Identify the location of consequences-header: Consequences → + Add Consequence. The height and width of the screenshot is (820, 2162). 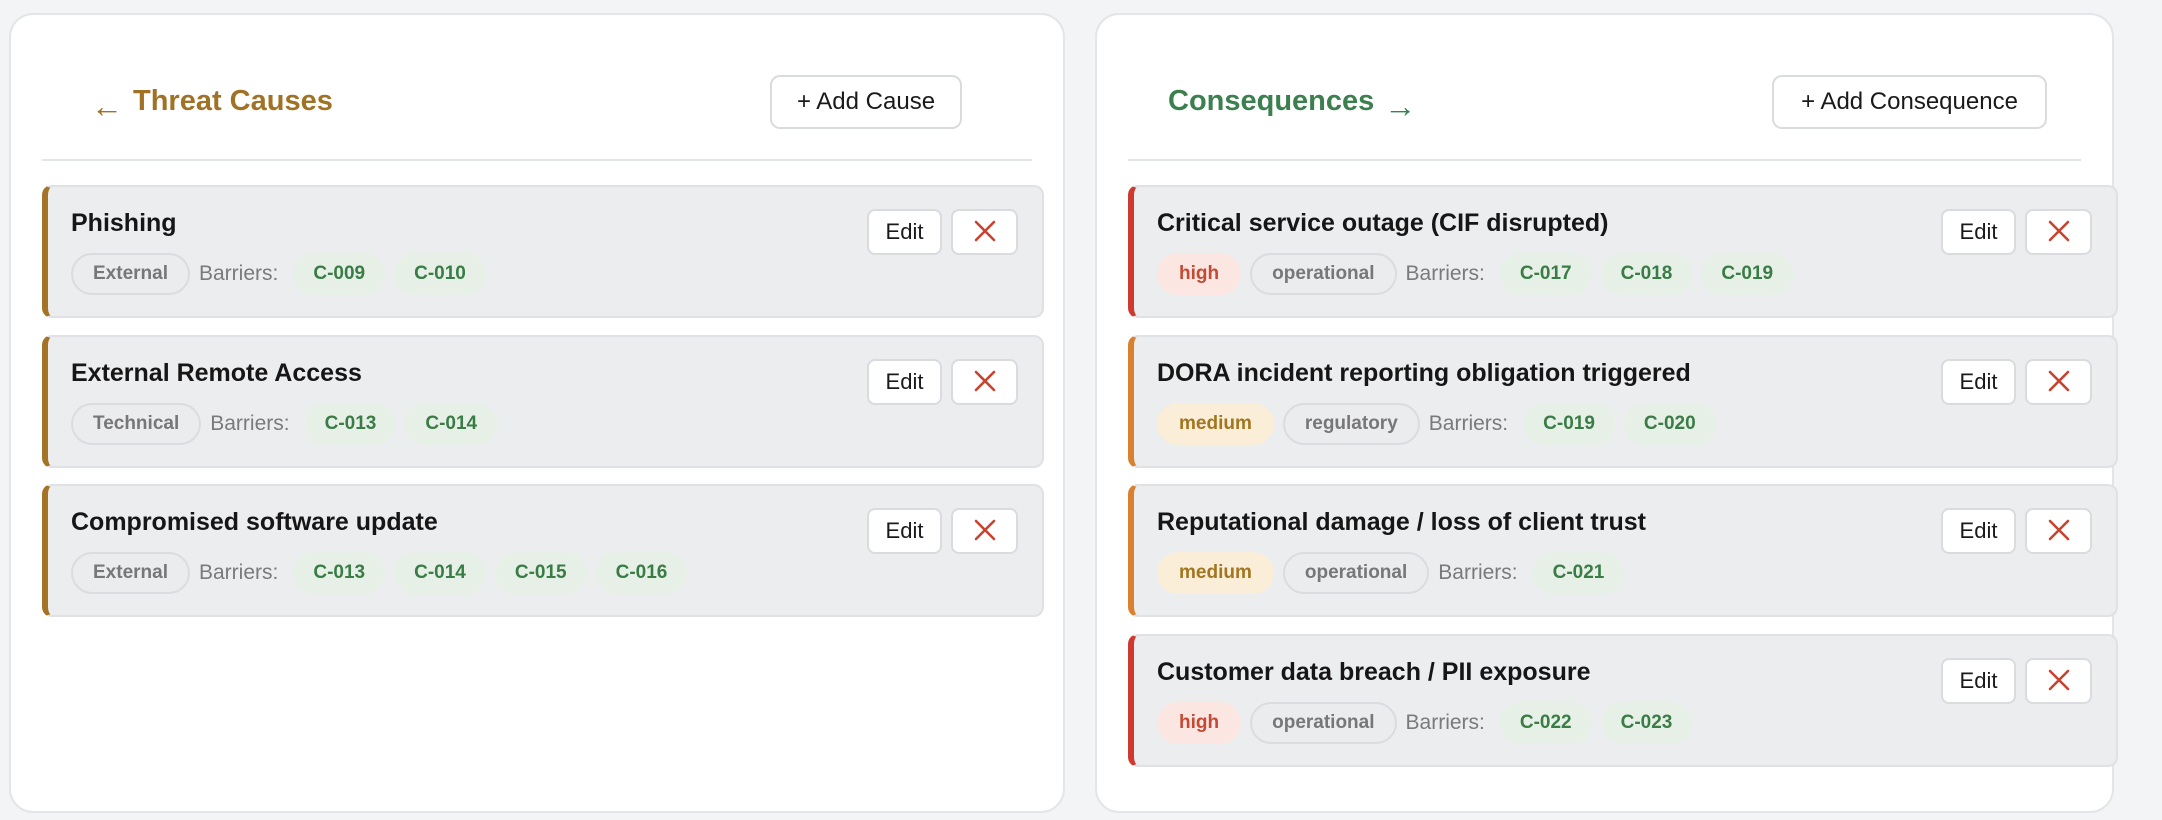
(1604, 88).